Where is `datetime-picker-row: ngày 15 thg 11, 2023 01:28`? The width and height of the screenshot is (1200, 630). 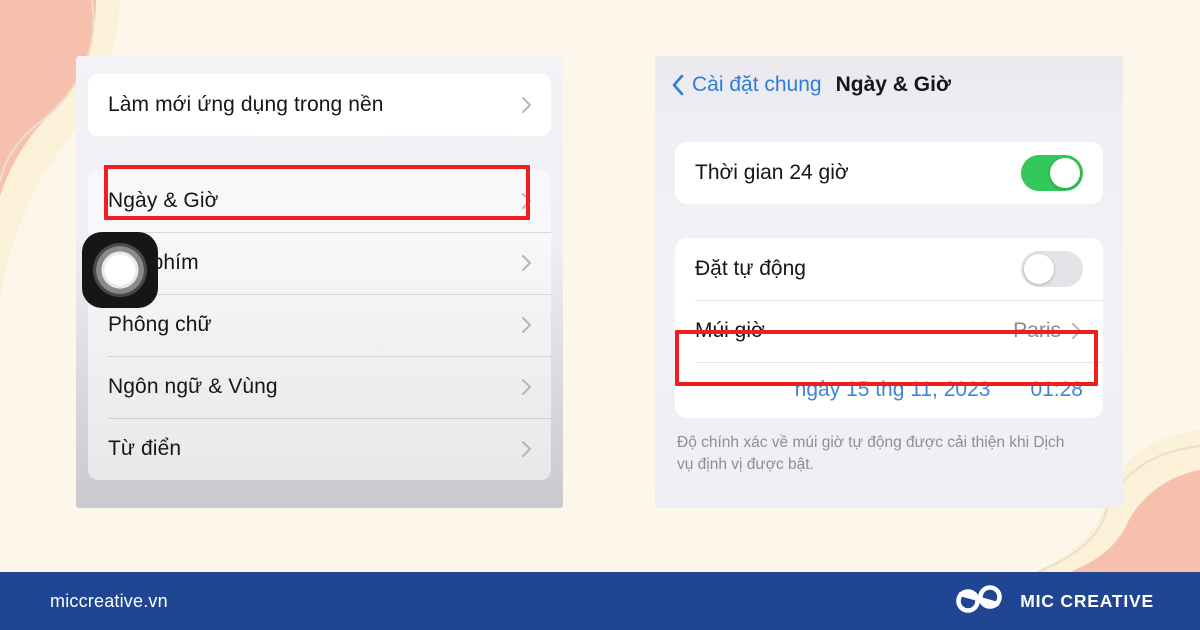
datetime-picker-row: ngày 15 thg 11, 2023 01:28 is located at coordinates (889, 390).